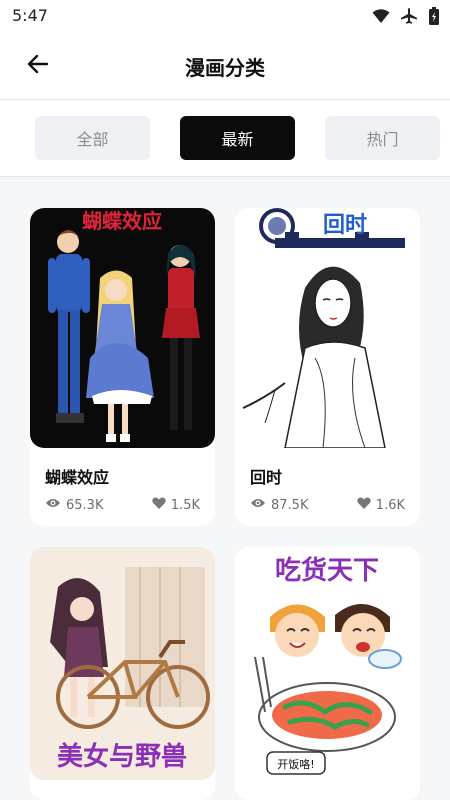 The width and height of the screenshot is (450, 800). I want to click on views-count: 65.3K, so click(85, 505).